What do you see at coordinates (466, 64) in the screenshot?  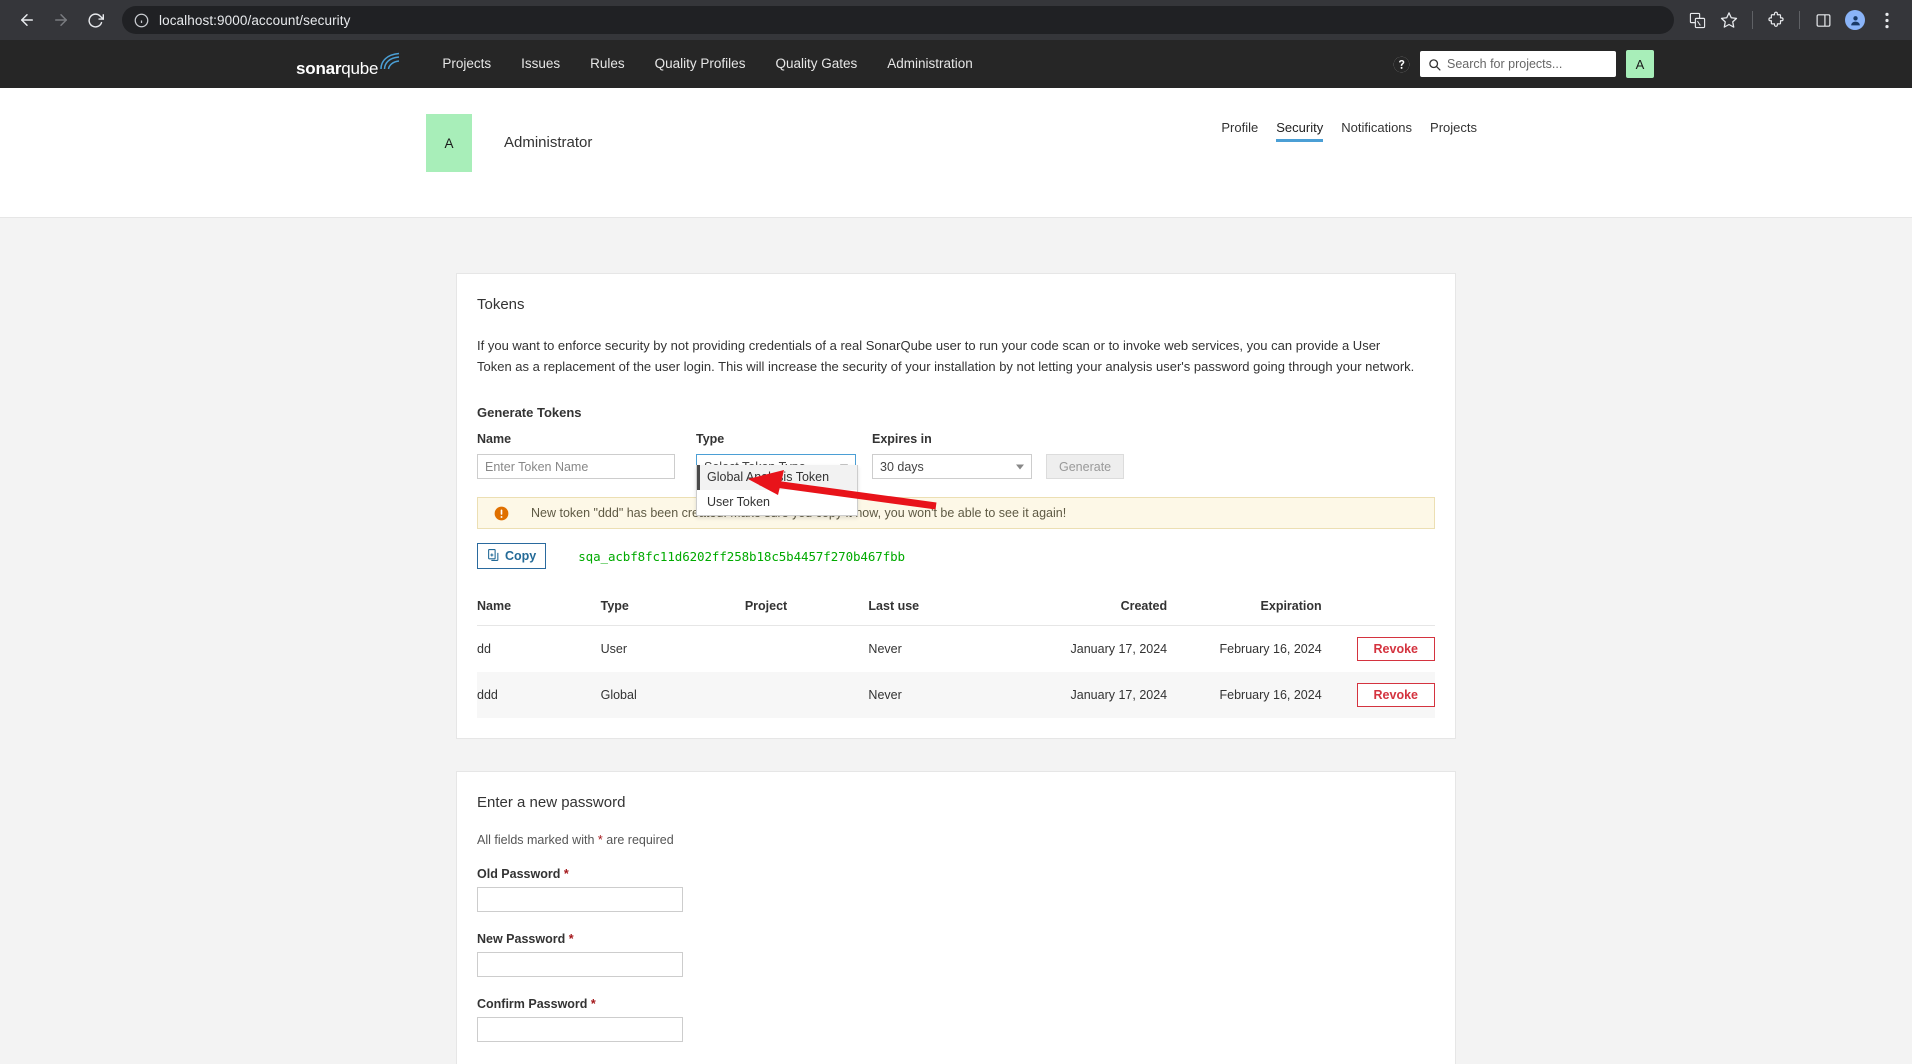 I see `nav-item-projects: Projects` at bounding box center [466, 64].